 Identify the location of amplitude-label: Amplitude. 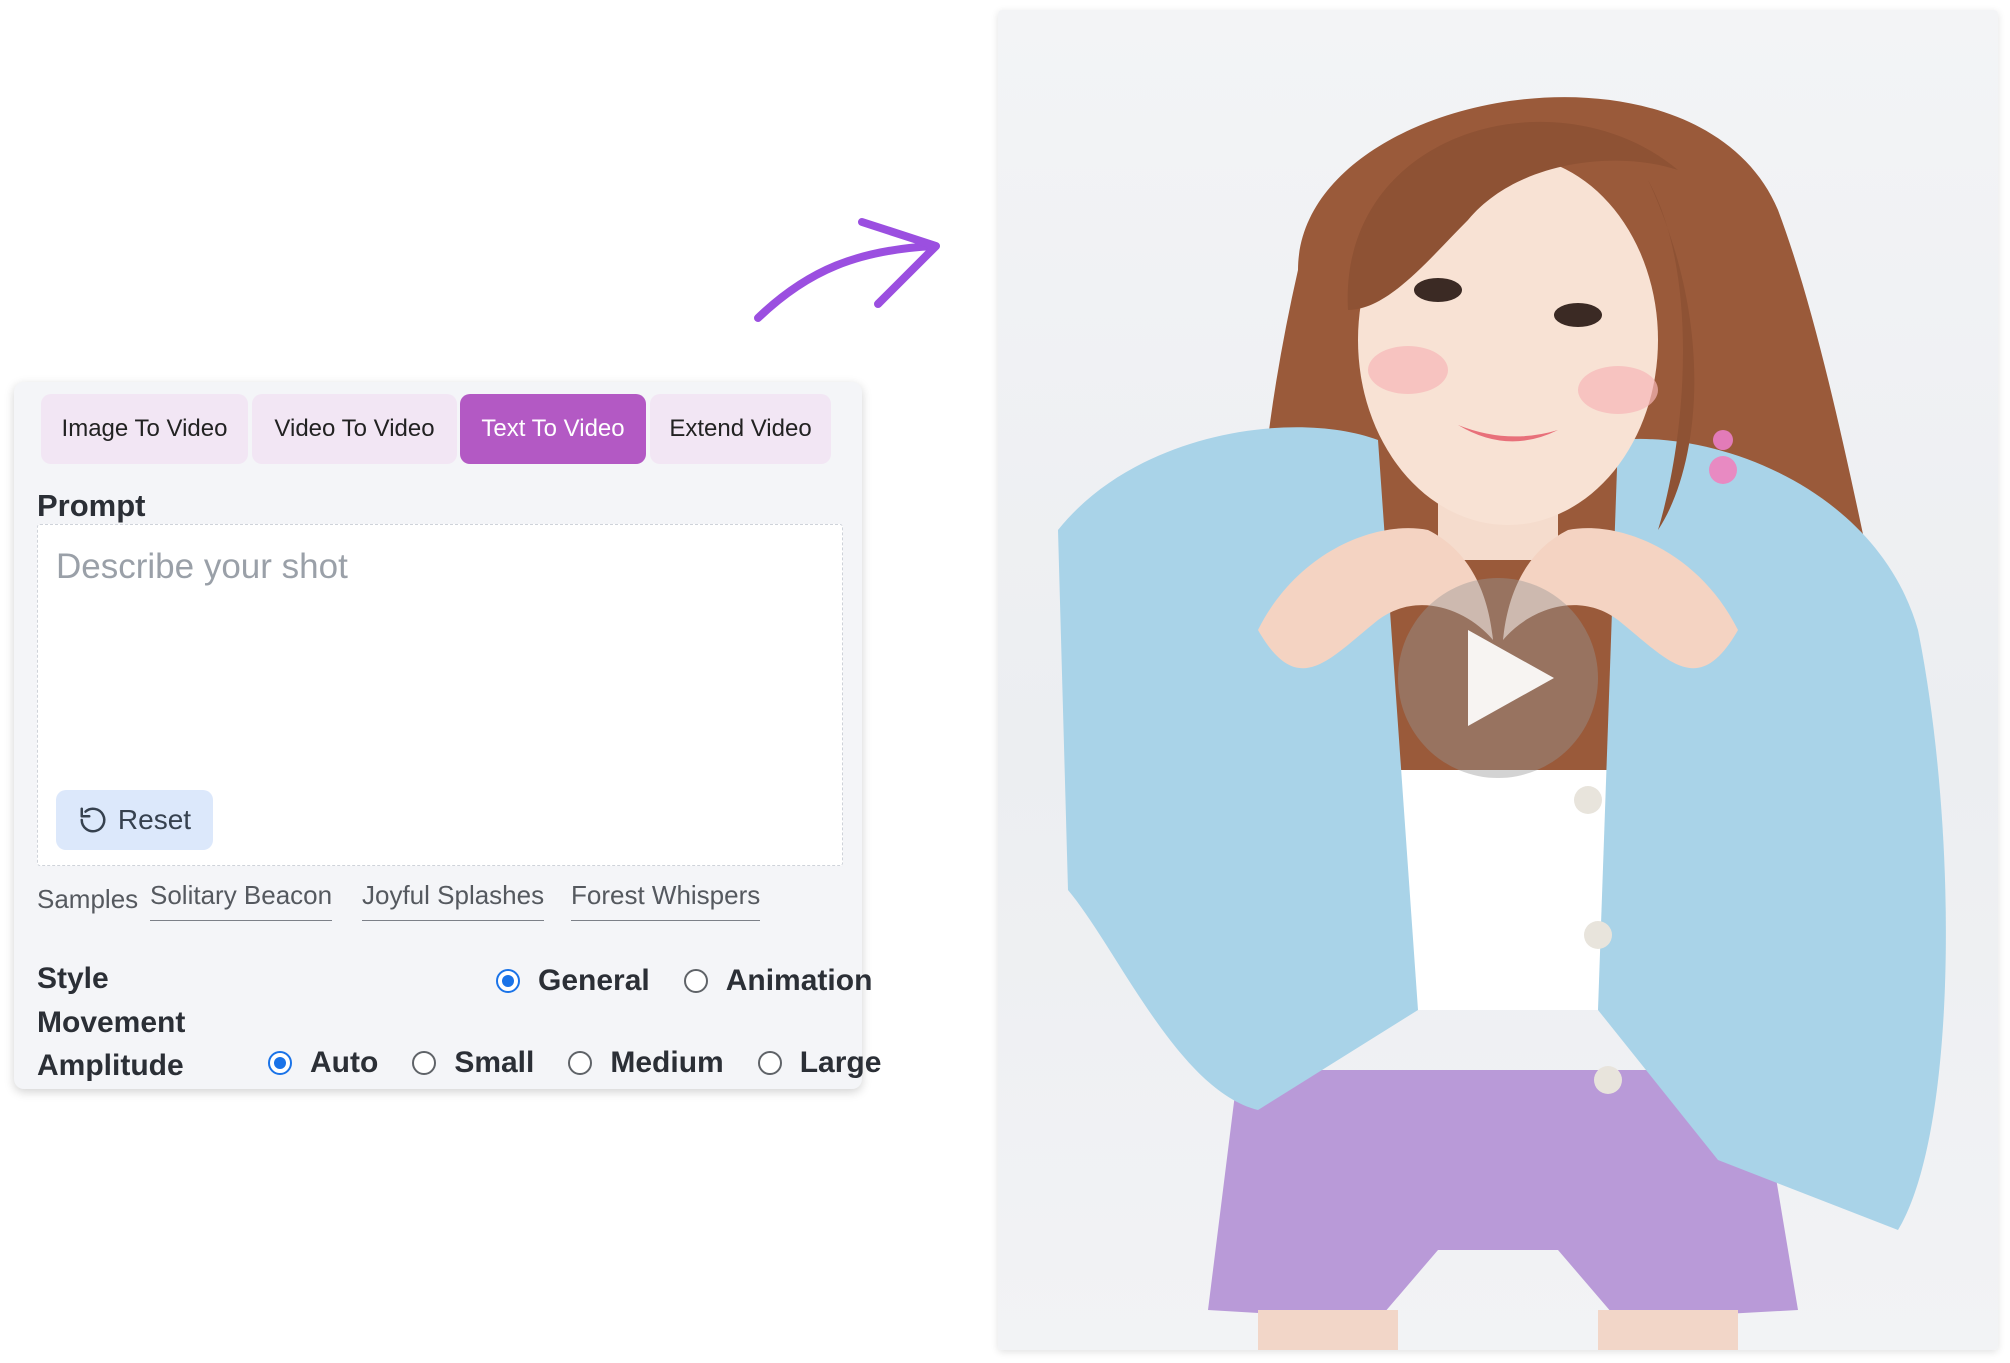
(110, 1065).